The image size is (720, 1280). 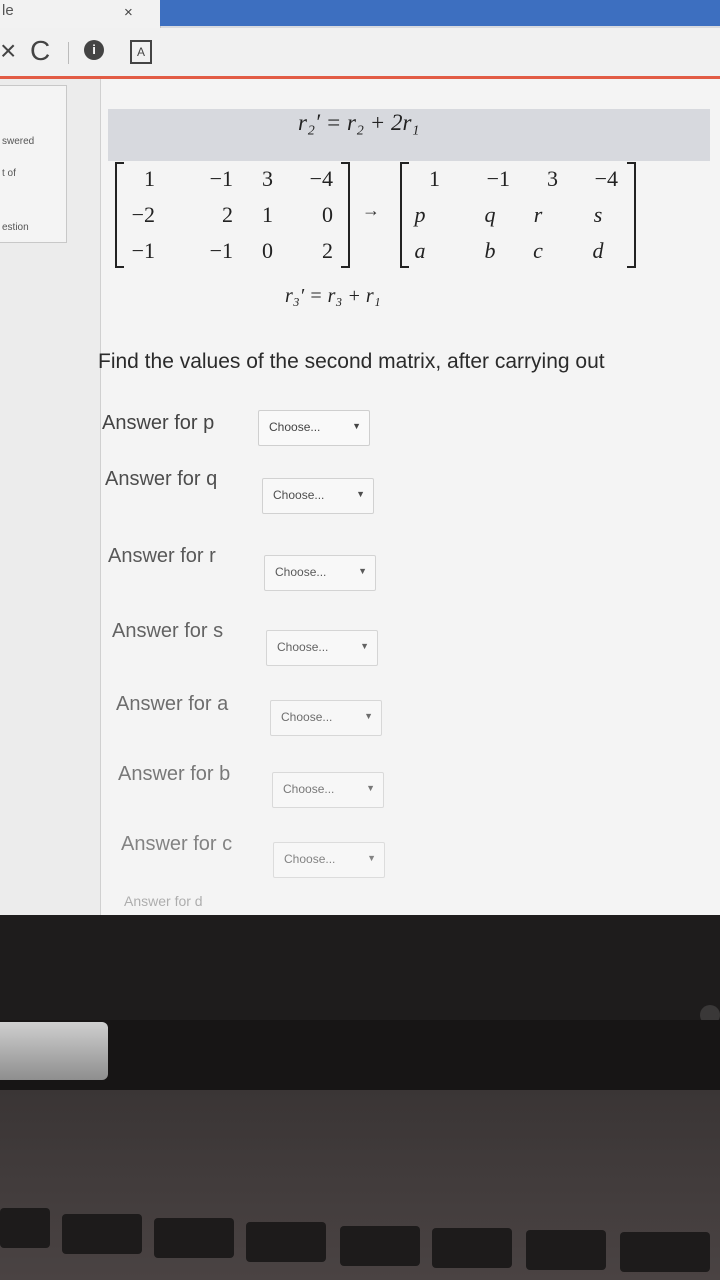 What do you see at coordinates (163, 901) in the screenshot?
I see `answer-label: Answer for d` at bounding box center [163, 901].